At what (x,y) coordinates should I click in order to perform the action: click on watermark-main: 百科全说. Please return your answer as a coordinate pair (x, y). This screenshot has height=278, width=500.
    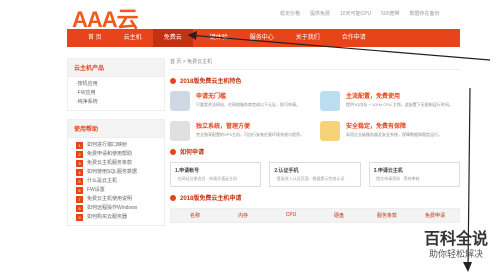
    Looking at the image, I should click on (455, 239).